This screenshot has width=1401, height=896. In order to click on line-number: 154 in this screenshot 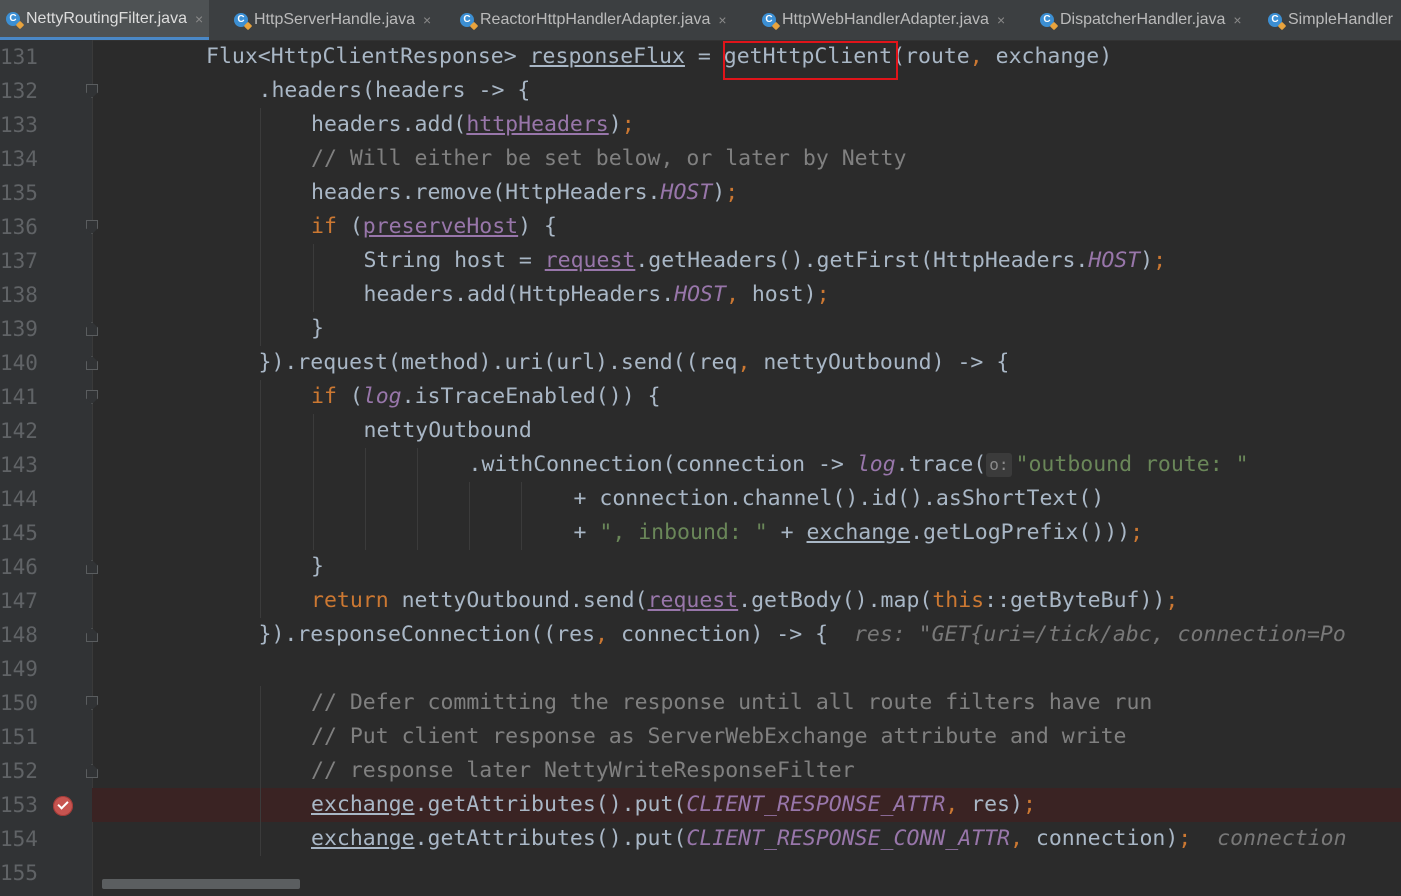, I will do `click(19, 839)`.